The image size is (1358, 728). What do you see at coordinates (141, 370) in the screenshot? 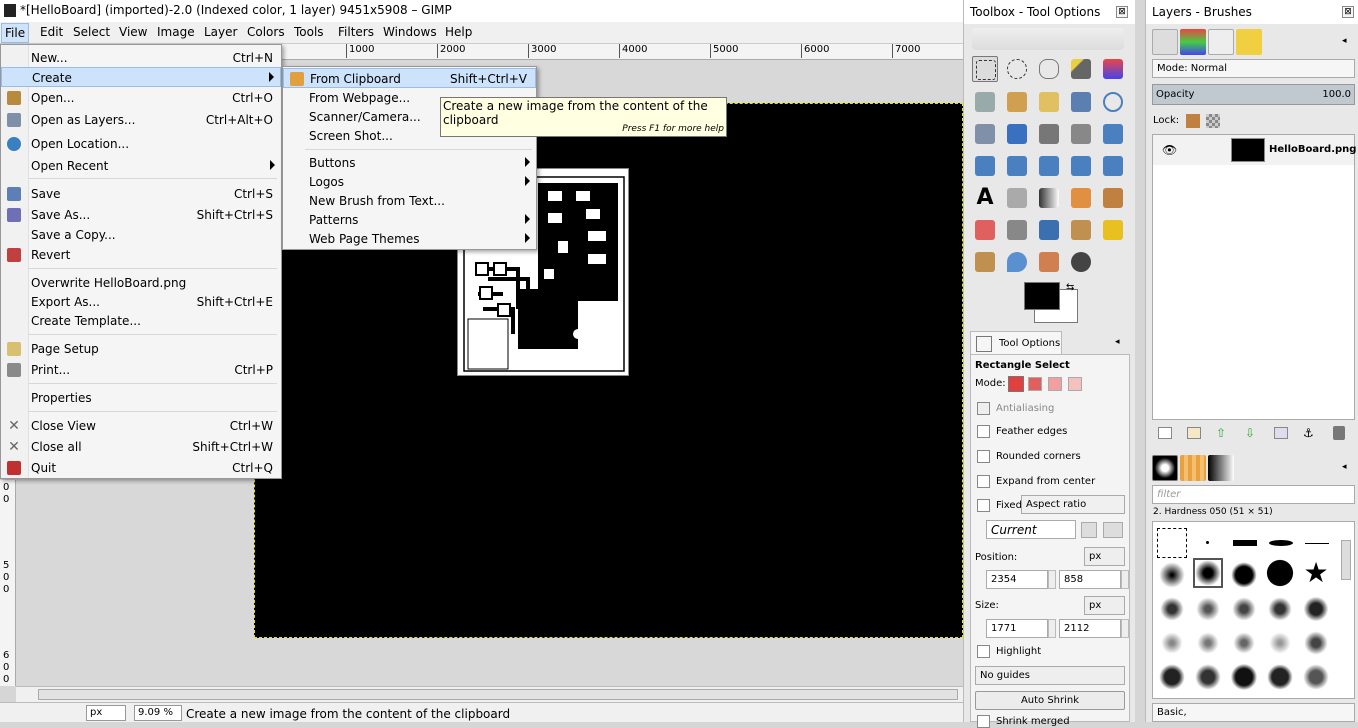
I see `menu-item-print: Print... Ctrl+P` at bounding box center [141, 370].